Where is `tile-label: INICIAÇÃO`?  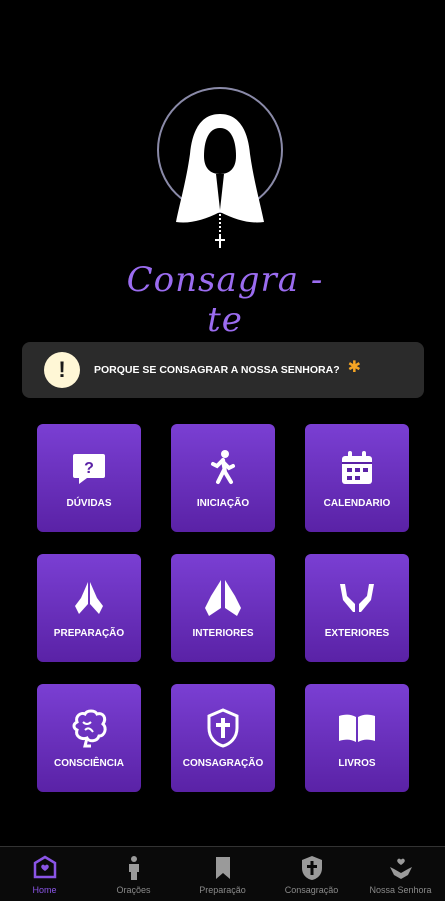
tile-label: INICIAÇÃO is located at coordinates (223, 503).